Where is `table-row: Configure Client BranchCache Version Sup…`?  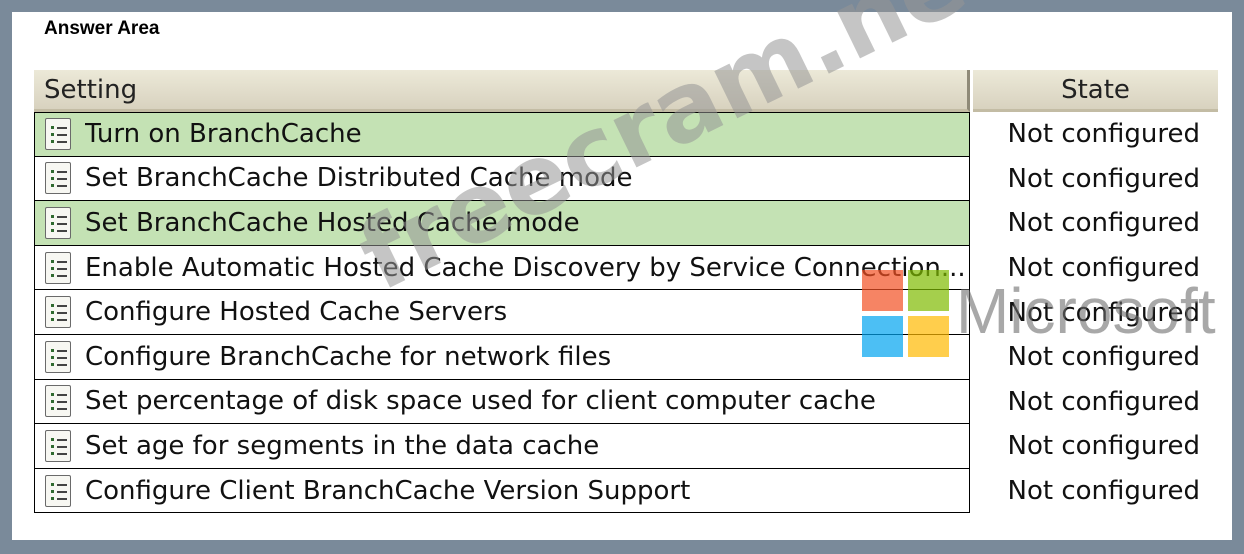
table-row: Configure Client BranchCache Version Sup… is located at coordinates (626, 491).